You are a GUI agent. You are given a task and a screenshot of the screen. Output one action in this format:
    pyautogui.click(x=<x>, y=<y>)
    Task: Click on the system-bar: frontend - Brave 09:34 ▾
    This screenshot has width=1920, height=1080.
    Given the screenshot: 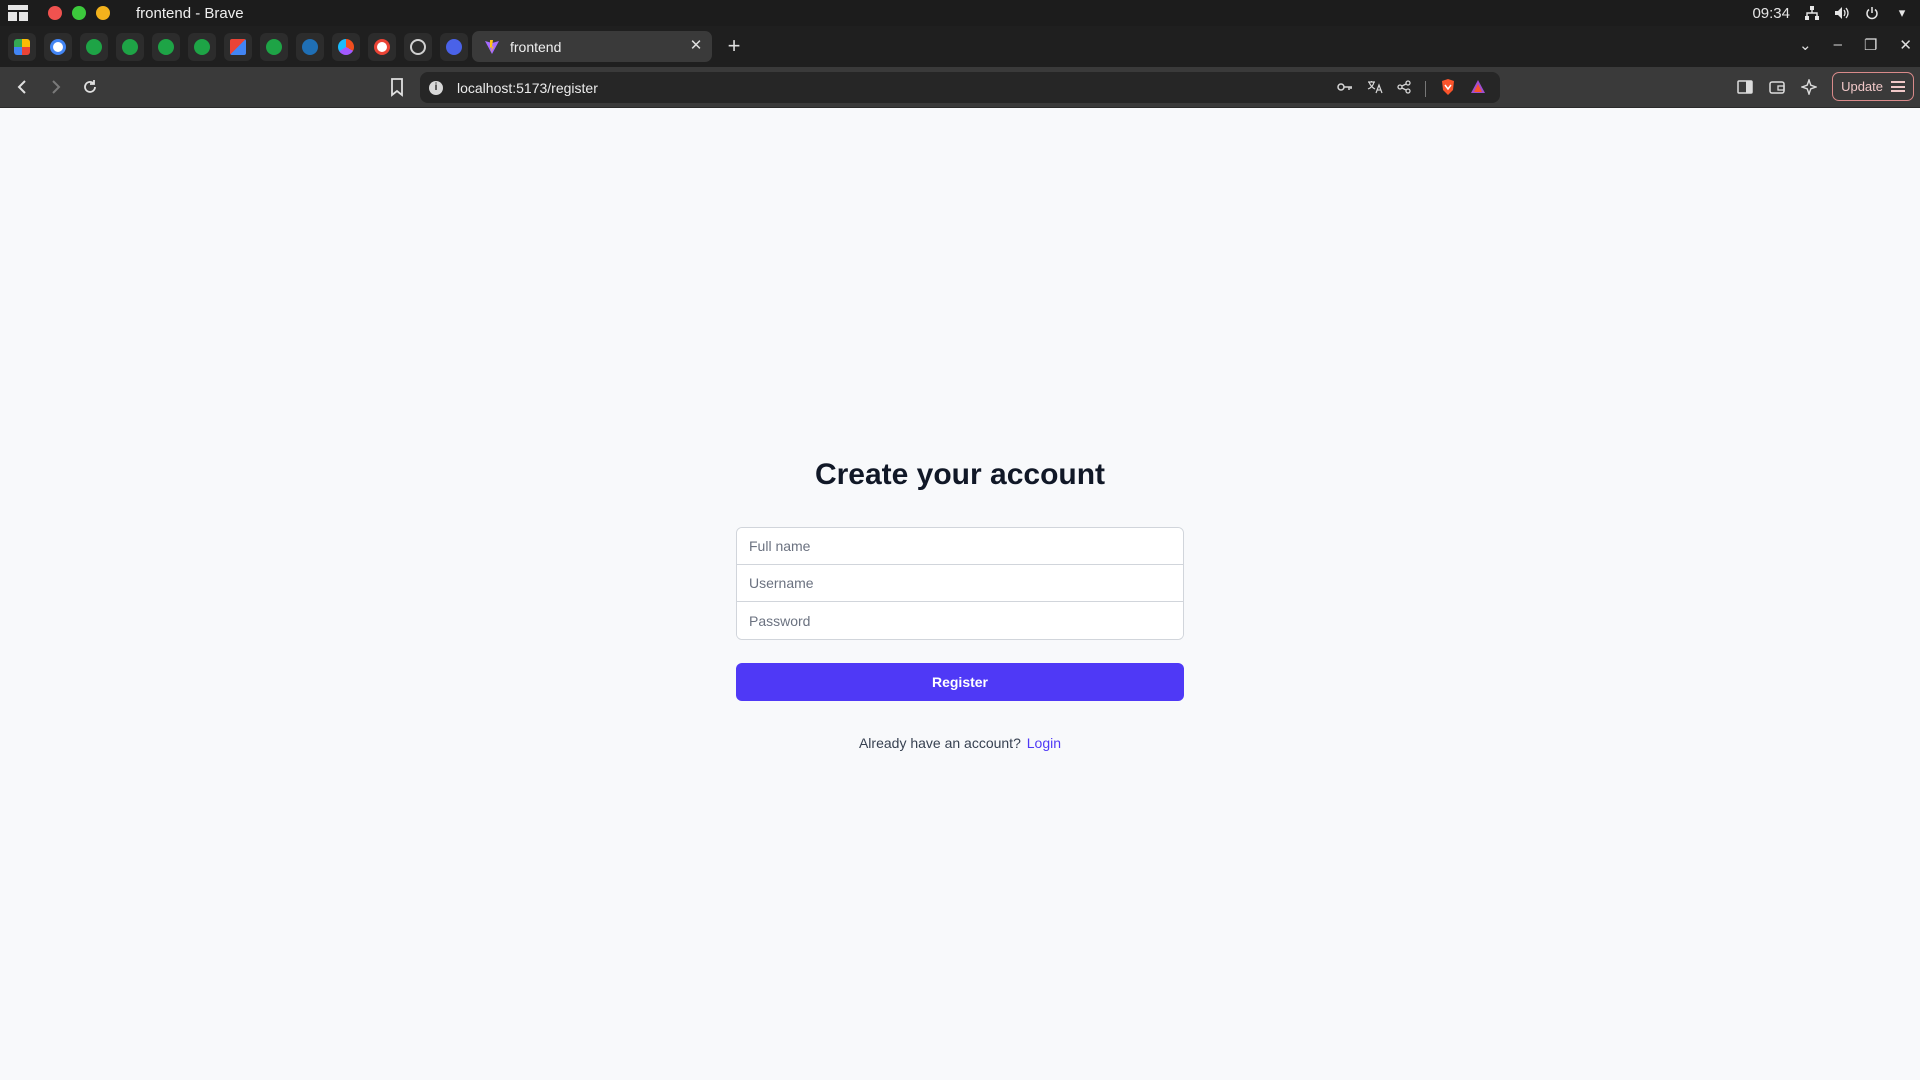 What is the action you would take?
    pyautogui.click(x=960, y=13)
    